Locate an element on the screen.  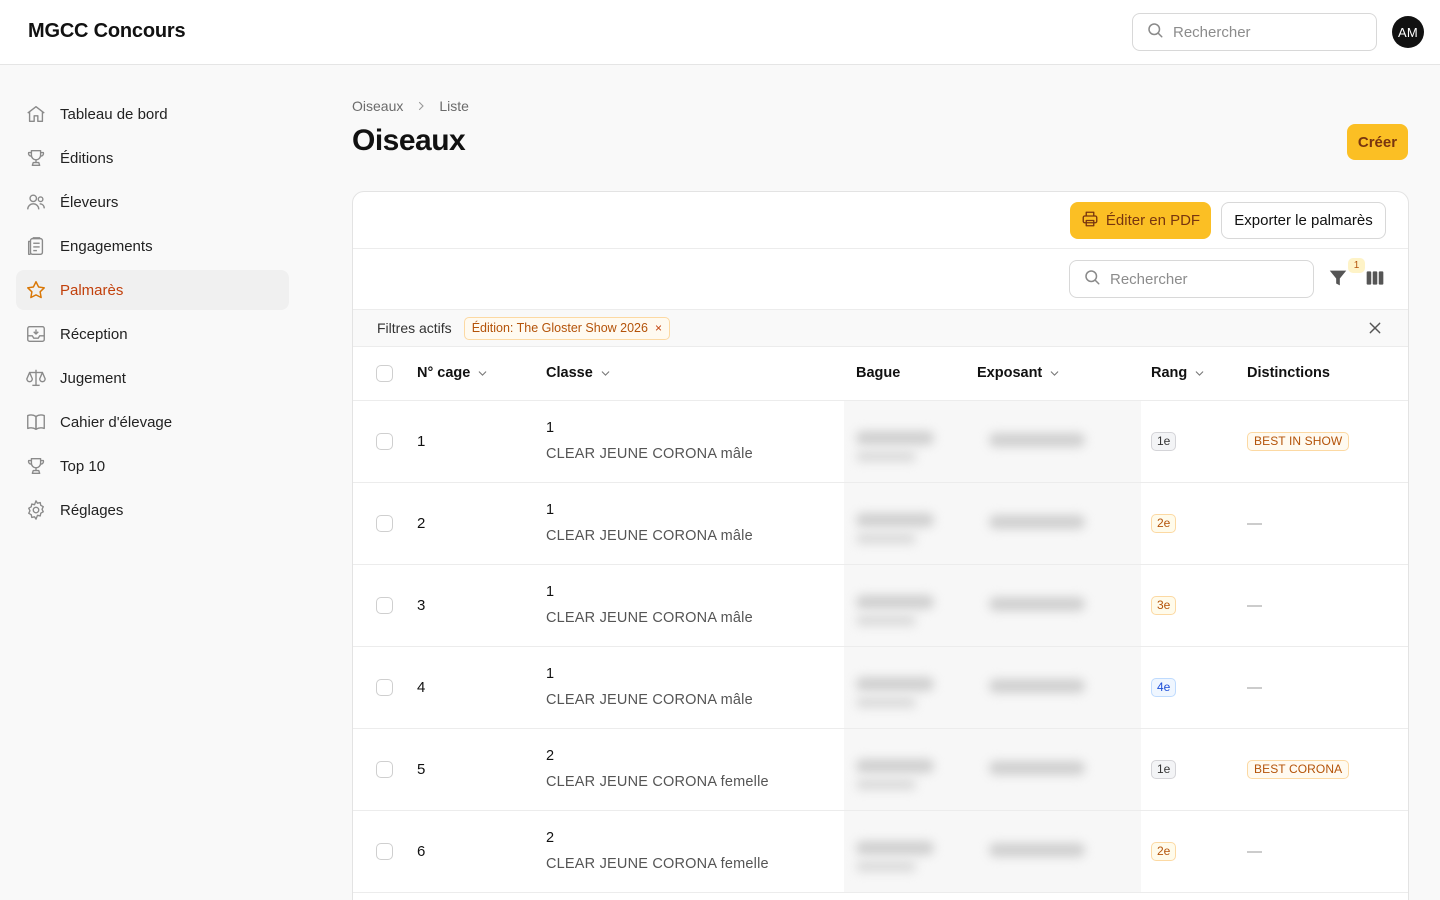
active-filters-label: Filtres actifs is located at coordinates (414, 328).